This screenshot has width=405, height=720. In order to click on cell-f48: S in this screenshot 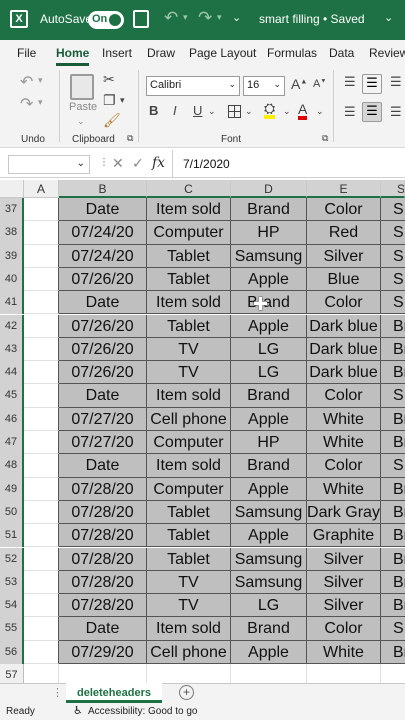, I will do `click(393, 466)`.